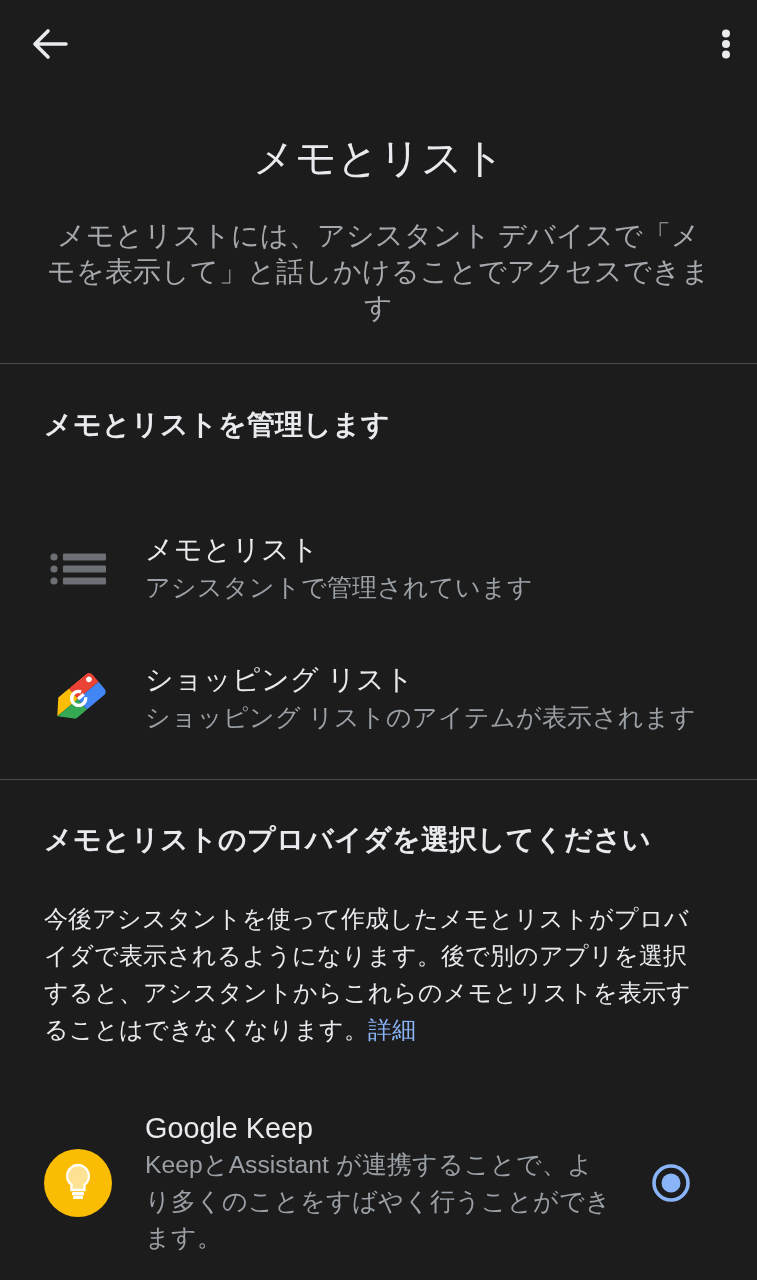 This screenshot has height=1280, width=757. I want to click on radio-button, so click(671, 1182).